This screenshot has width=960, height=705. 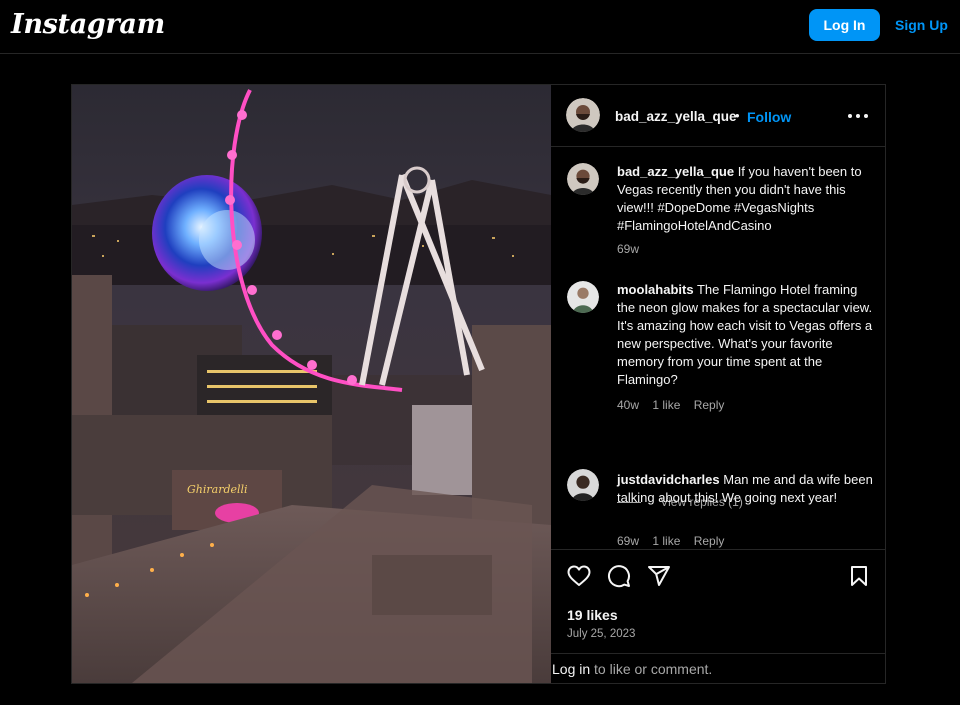 I want to click on post-header: bad_azz_yella_que • Follow, so click(x=718, y=116).